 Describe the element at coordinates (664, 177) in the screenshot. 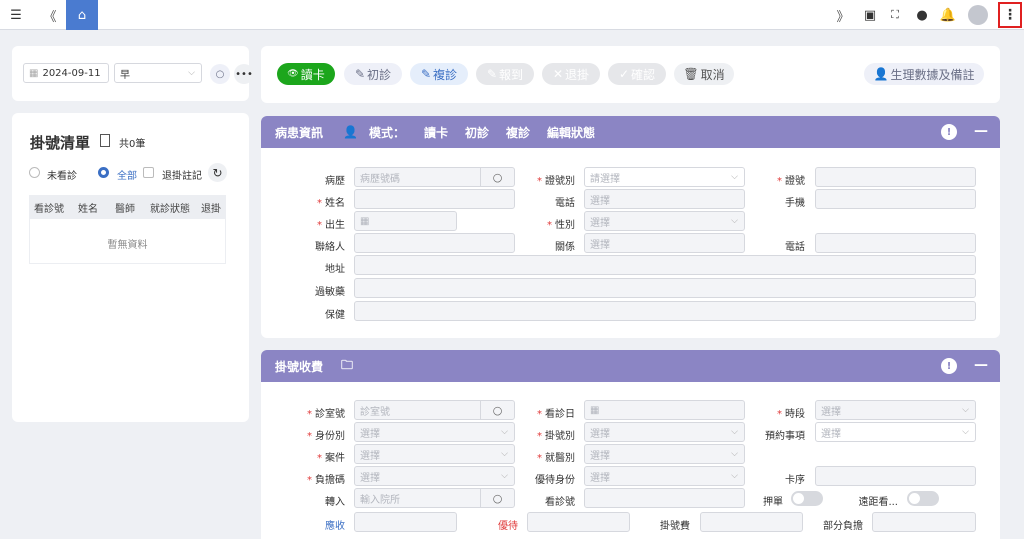

I see `id-type-select: 請選擇 ⌵` at that location.